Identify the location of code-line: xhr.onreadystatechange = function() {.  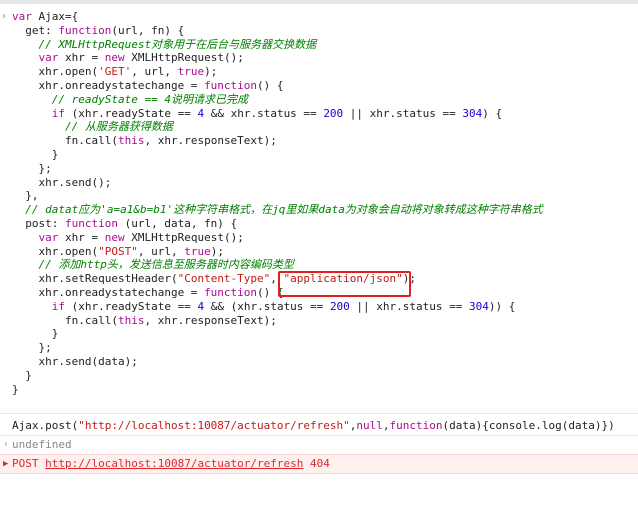
(319, 86).